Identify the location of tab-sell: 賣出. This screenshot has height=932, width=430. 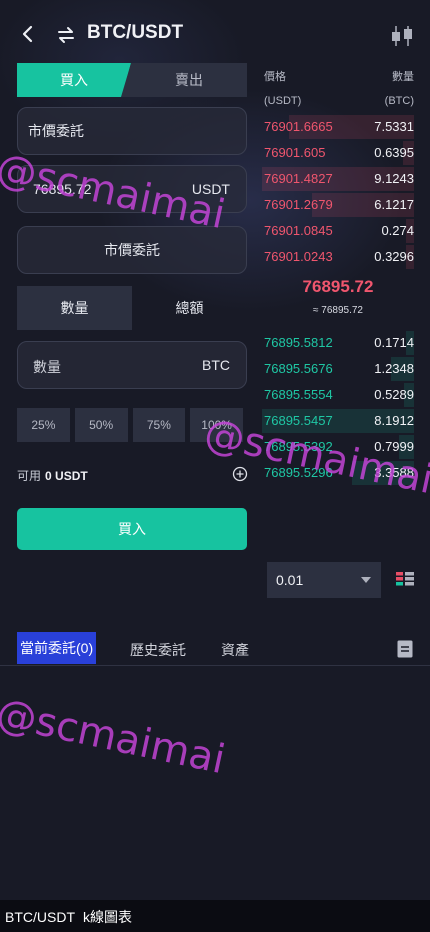
(184, 80).